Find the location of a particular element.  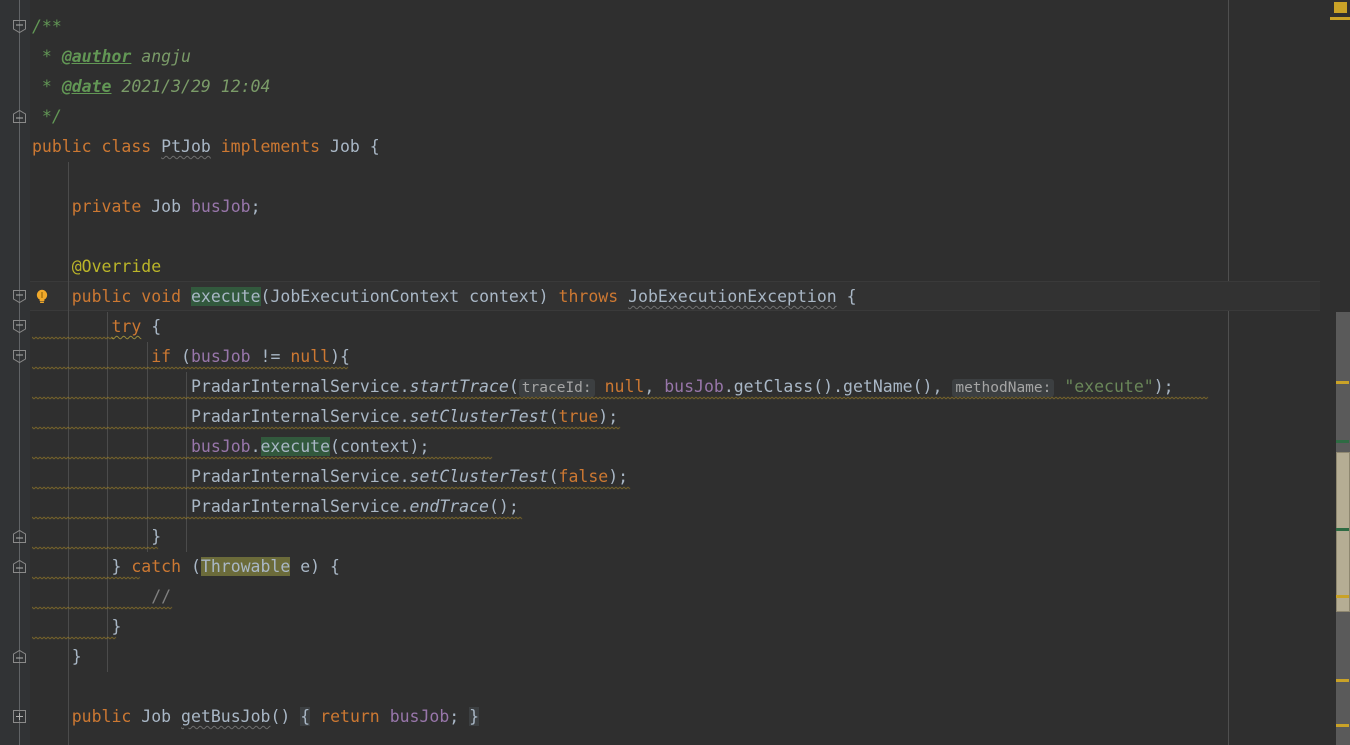

code-token: setClusterTest is located at coordinates (479, 476).